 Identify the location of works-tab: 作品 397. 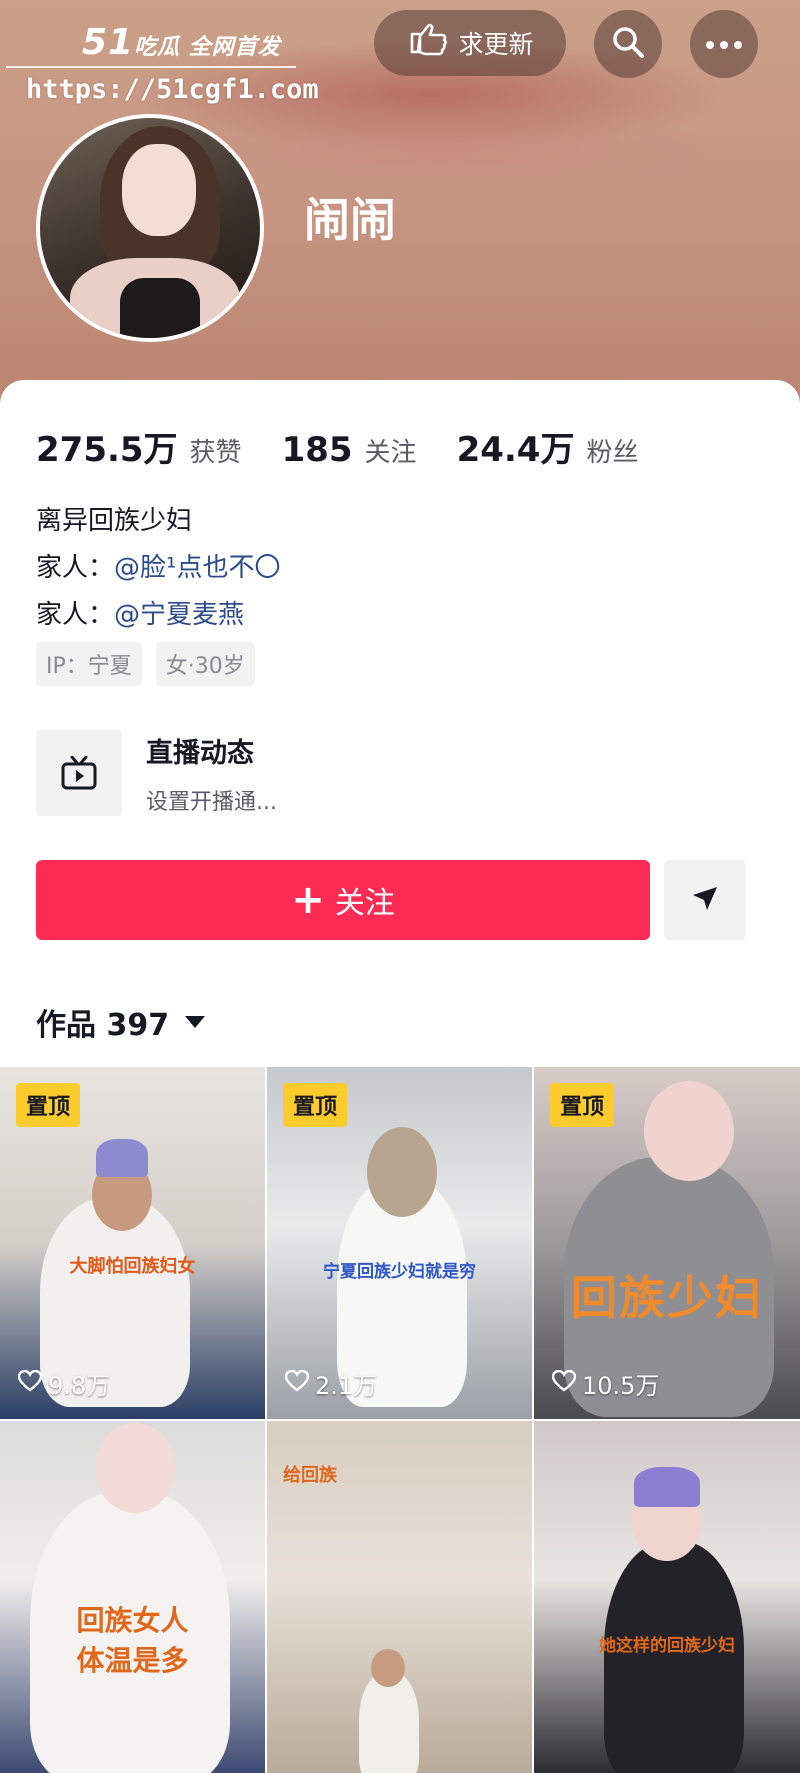
(121, 1022).